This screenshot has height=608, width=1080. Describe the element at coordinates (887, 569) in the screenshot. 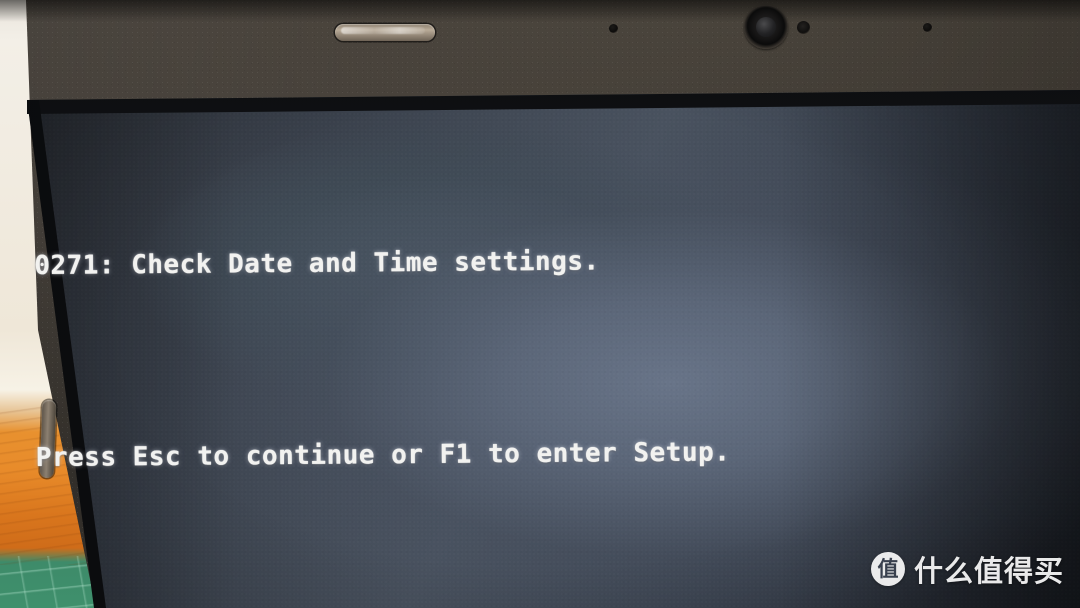

I see `watermark-badge-icon: 值` at that location.